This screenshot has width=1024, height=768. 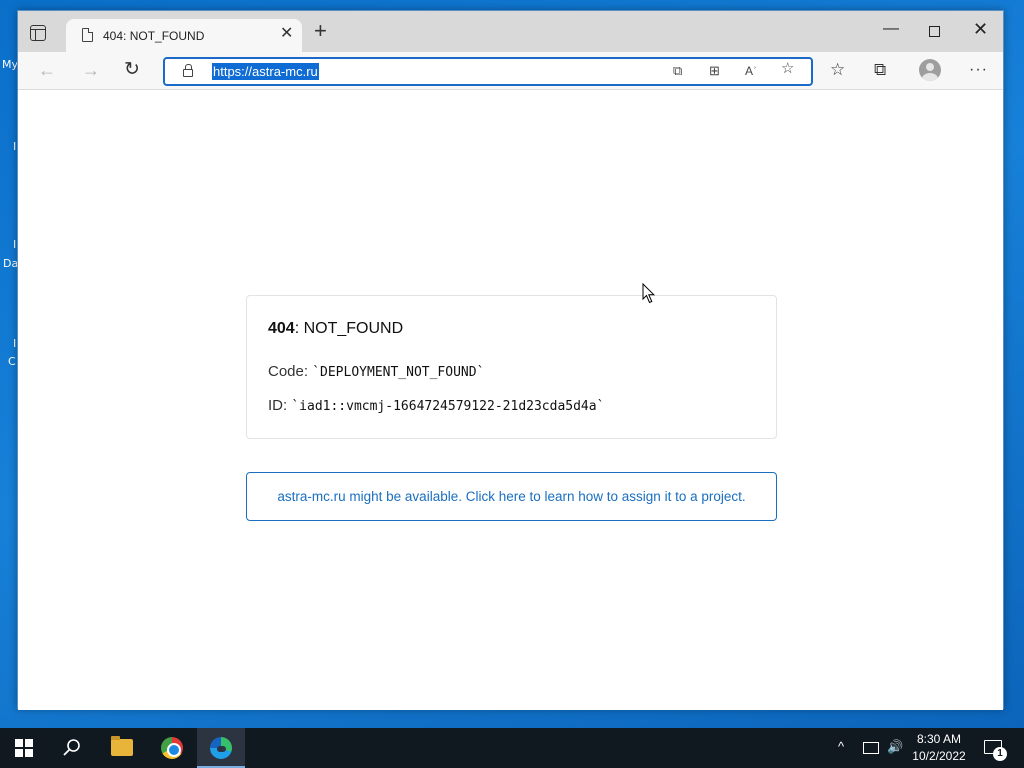 What do you see at coordinates (677, 71) in the screenshot?
I see `app-available-icon: ⧉` at bounding box center [677, 71].